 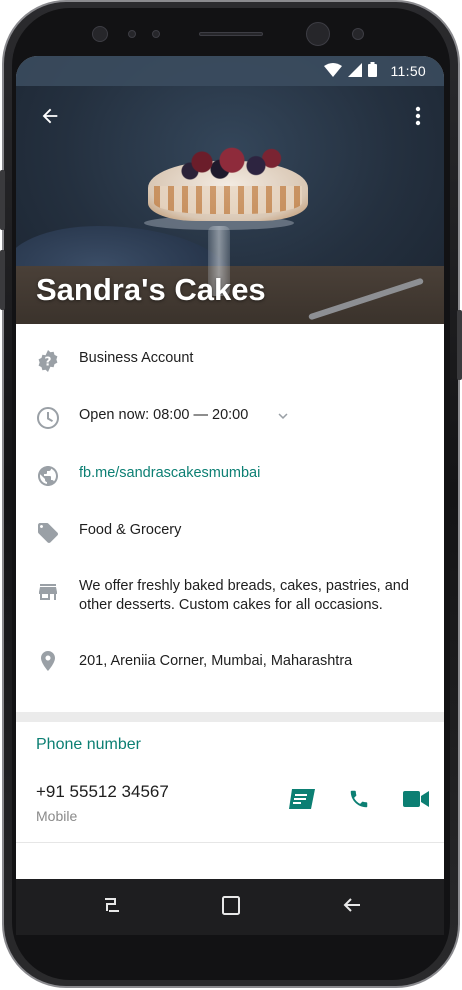 I want to click on website-link: fb.me/sandrascakesmumbai, so click(x=252, y=473).